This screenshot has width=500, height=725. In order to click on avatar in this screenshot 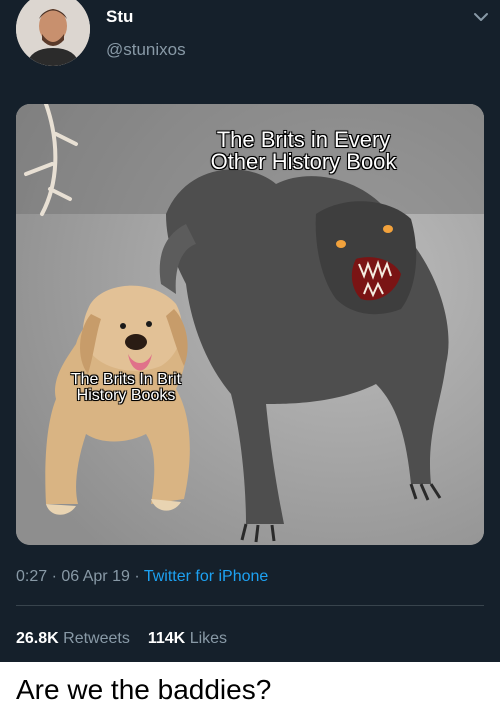, I will do `click(53, 33)`.